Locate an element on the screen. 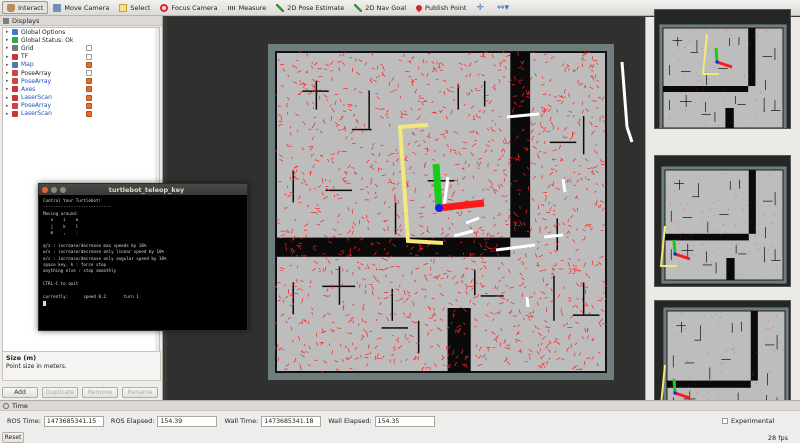 This screenshot has height=443, width=800. goal-arrow-icon is located at coordinates (358, 7).